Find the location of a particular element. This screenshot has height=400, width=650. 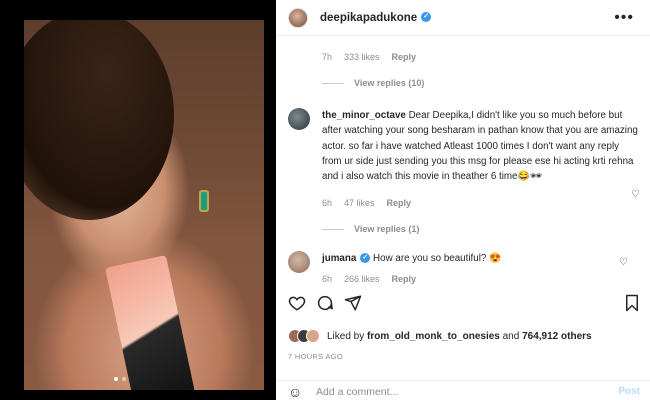

view-replies-label: View replies (10) is located at coordinates (389, 83).